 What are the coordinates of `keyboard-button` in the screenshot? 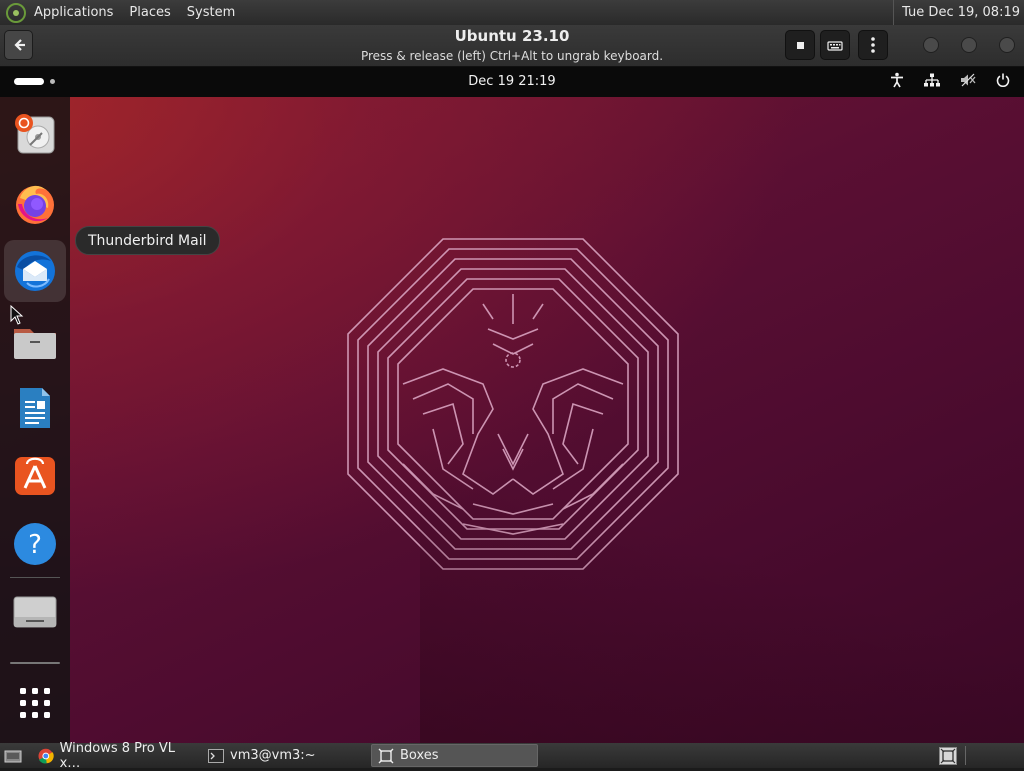 It's located at (835, 45).